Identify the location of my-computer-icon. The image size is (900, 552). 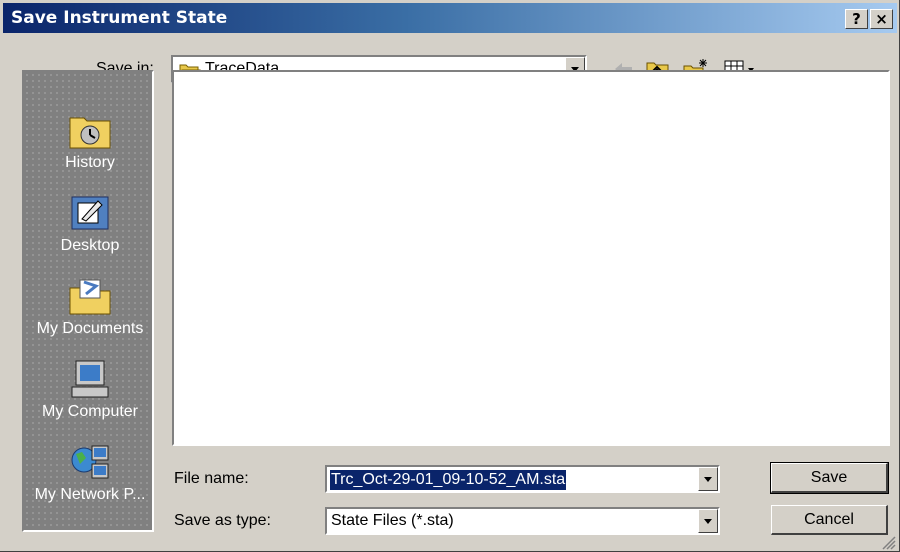
(90, 379).